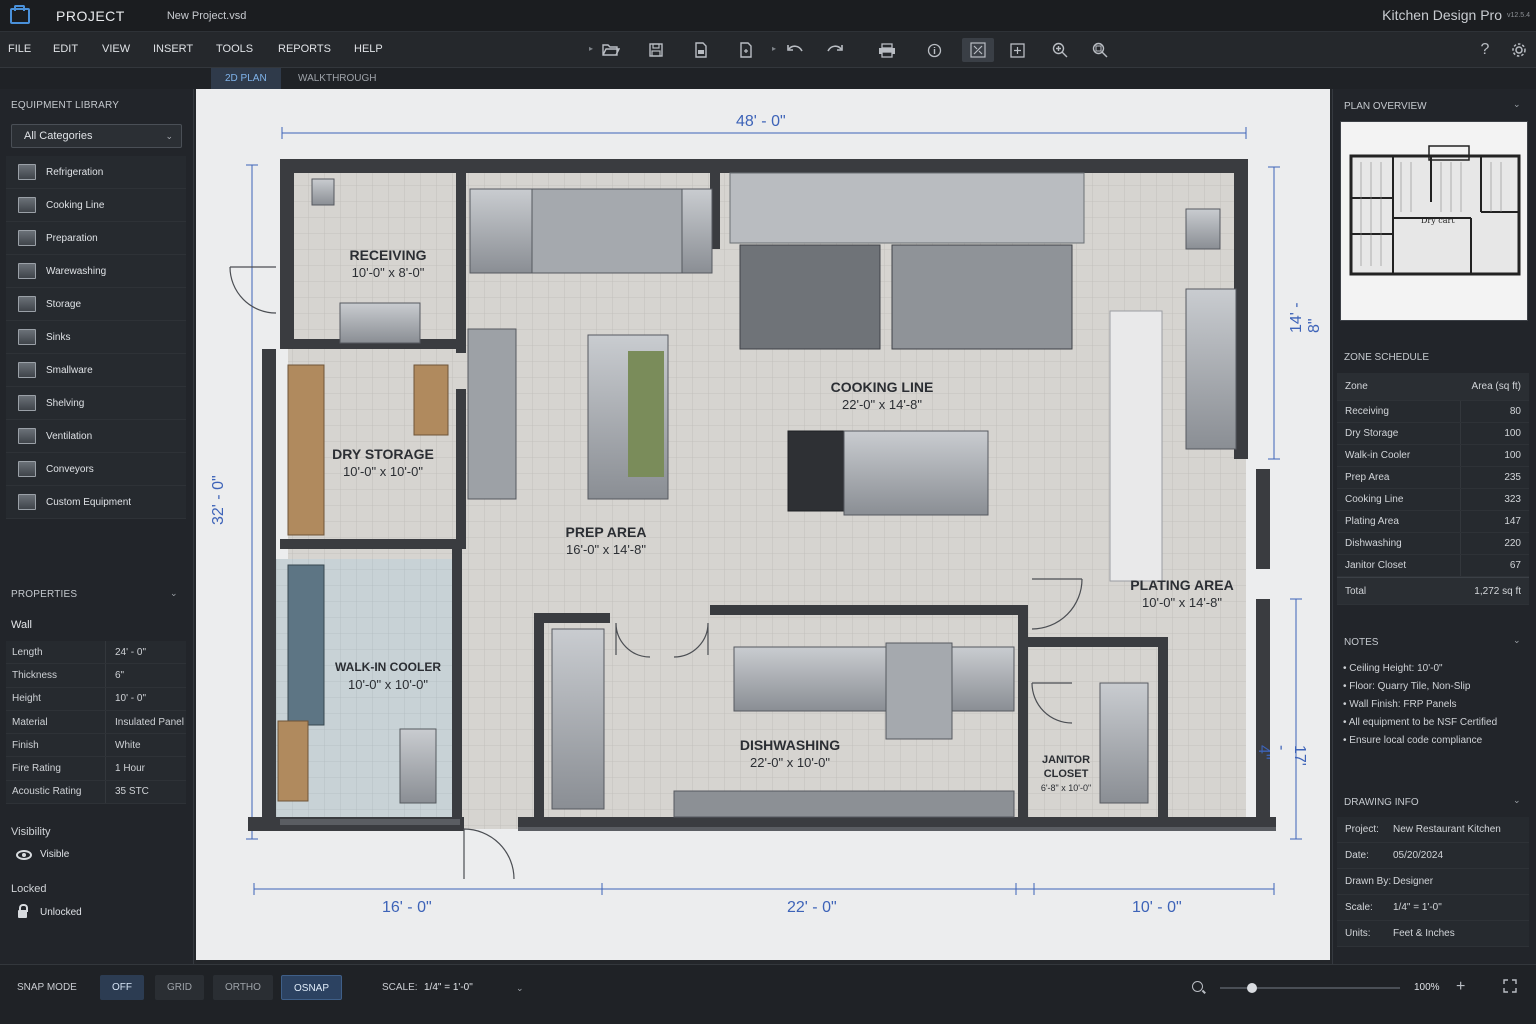  What do you see at coordinates (1399, 499) in the screenshot?
I see `zone-cell: Cooking Line` at bounding box center [1399, 499].